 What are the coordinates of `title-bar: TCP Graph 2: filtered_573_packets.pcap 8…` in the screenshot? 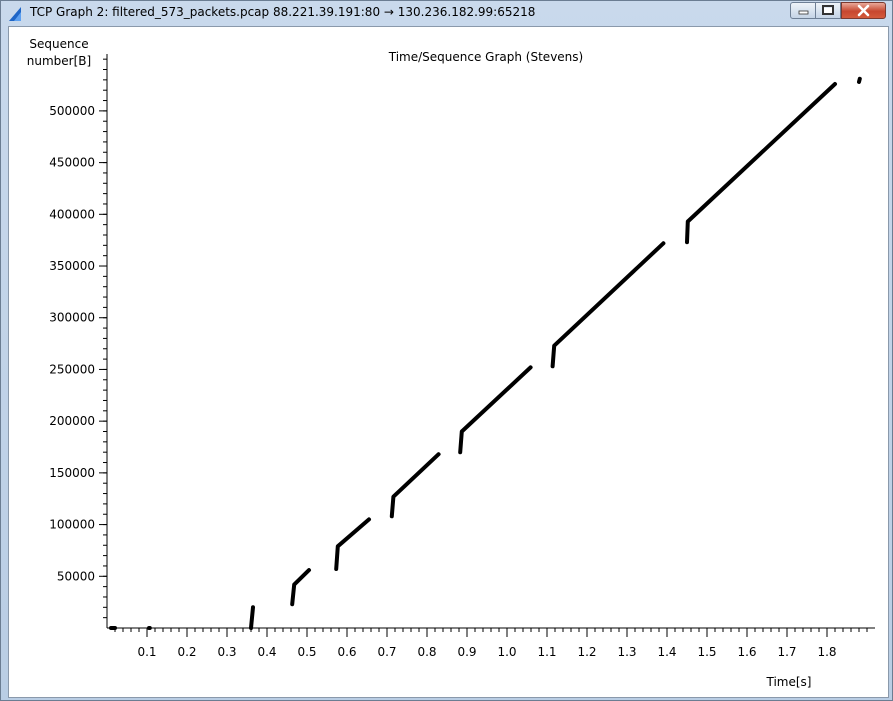 It's located at (446, 13).